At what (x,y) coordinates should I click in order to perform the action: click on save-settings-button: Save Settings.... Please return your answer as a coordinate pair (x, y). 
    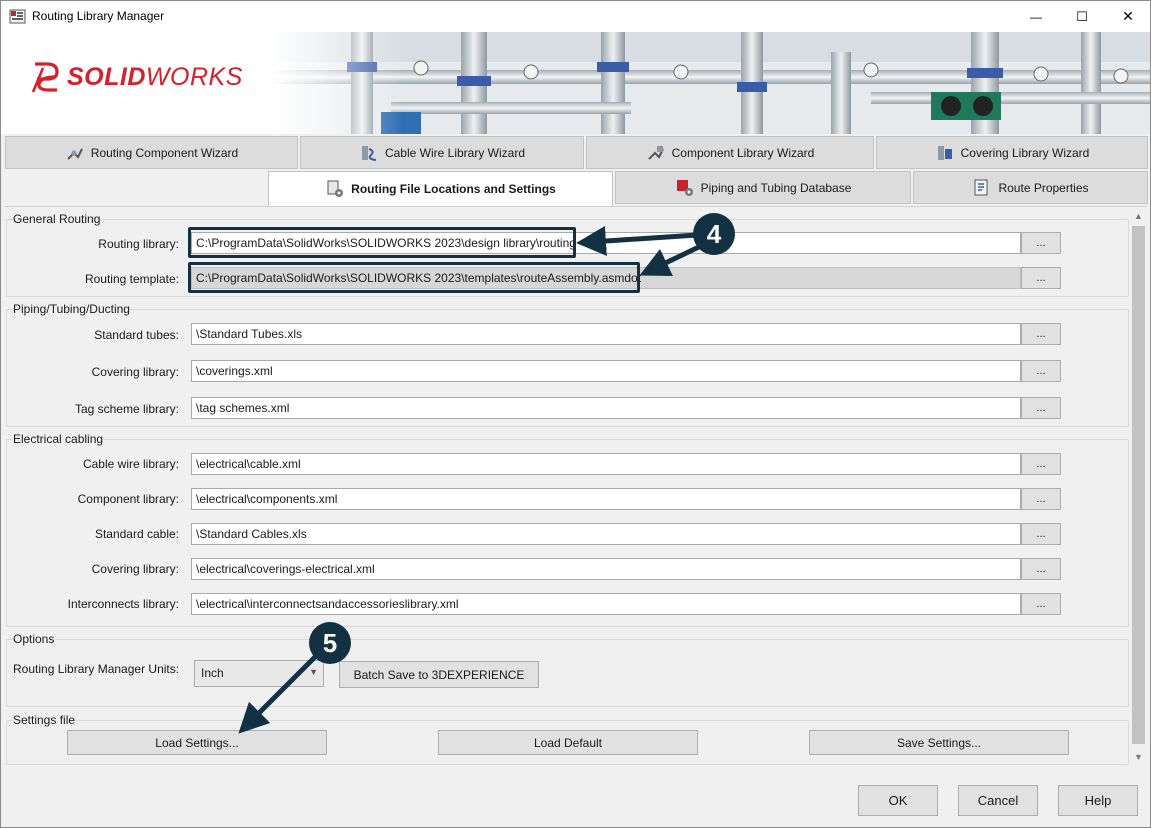
    Looking at the image, I should click on (939, 742).